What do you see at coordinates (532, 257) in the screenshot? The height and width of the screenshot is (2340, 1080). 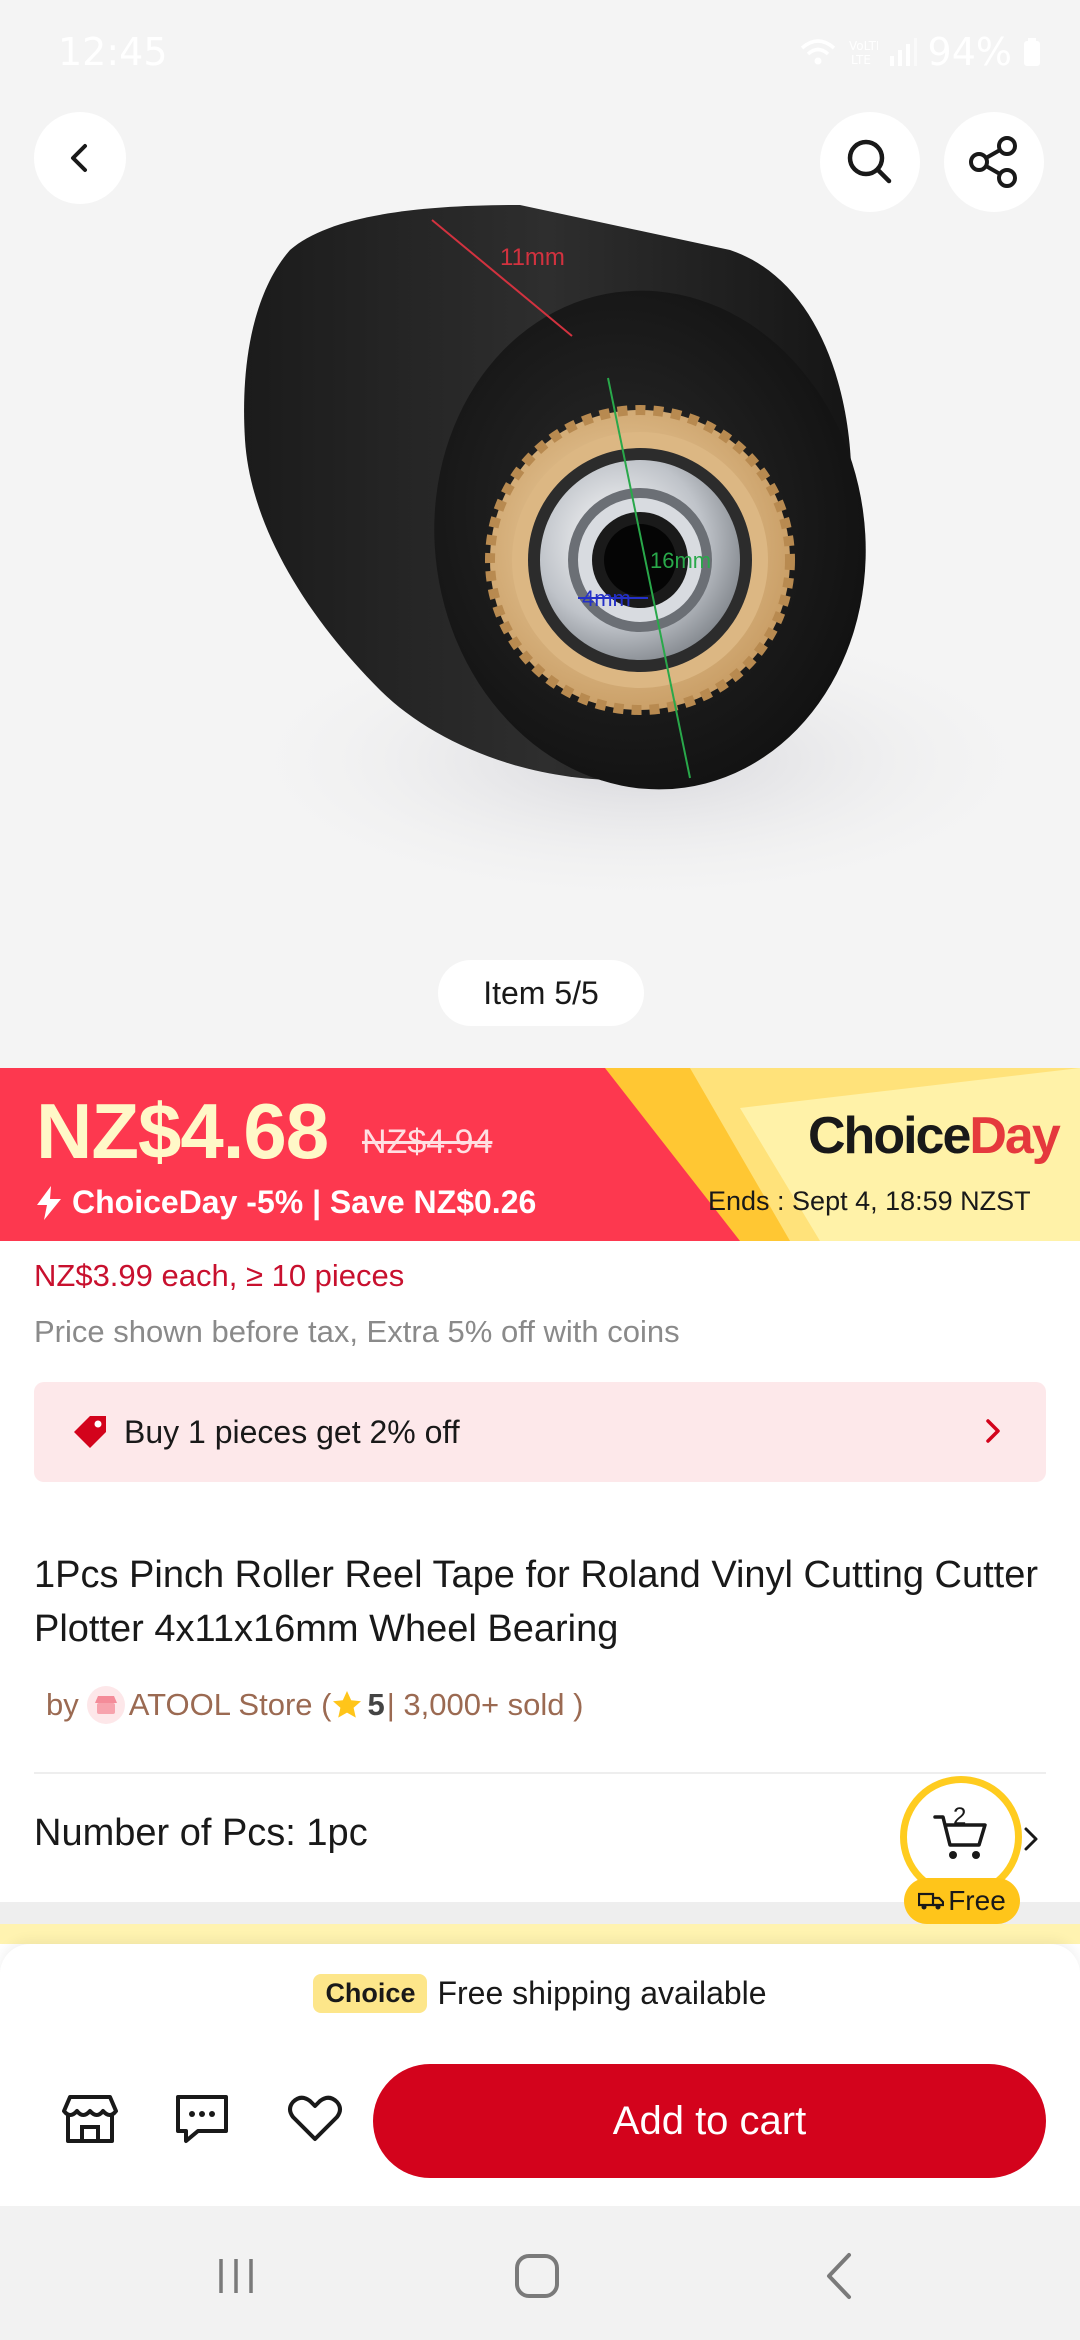 I see `dimension-label-width: 11mm` at bounding box center [532, 257].